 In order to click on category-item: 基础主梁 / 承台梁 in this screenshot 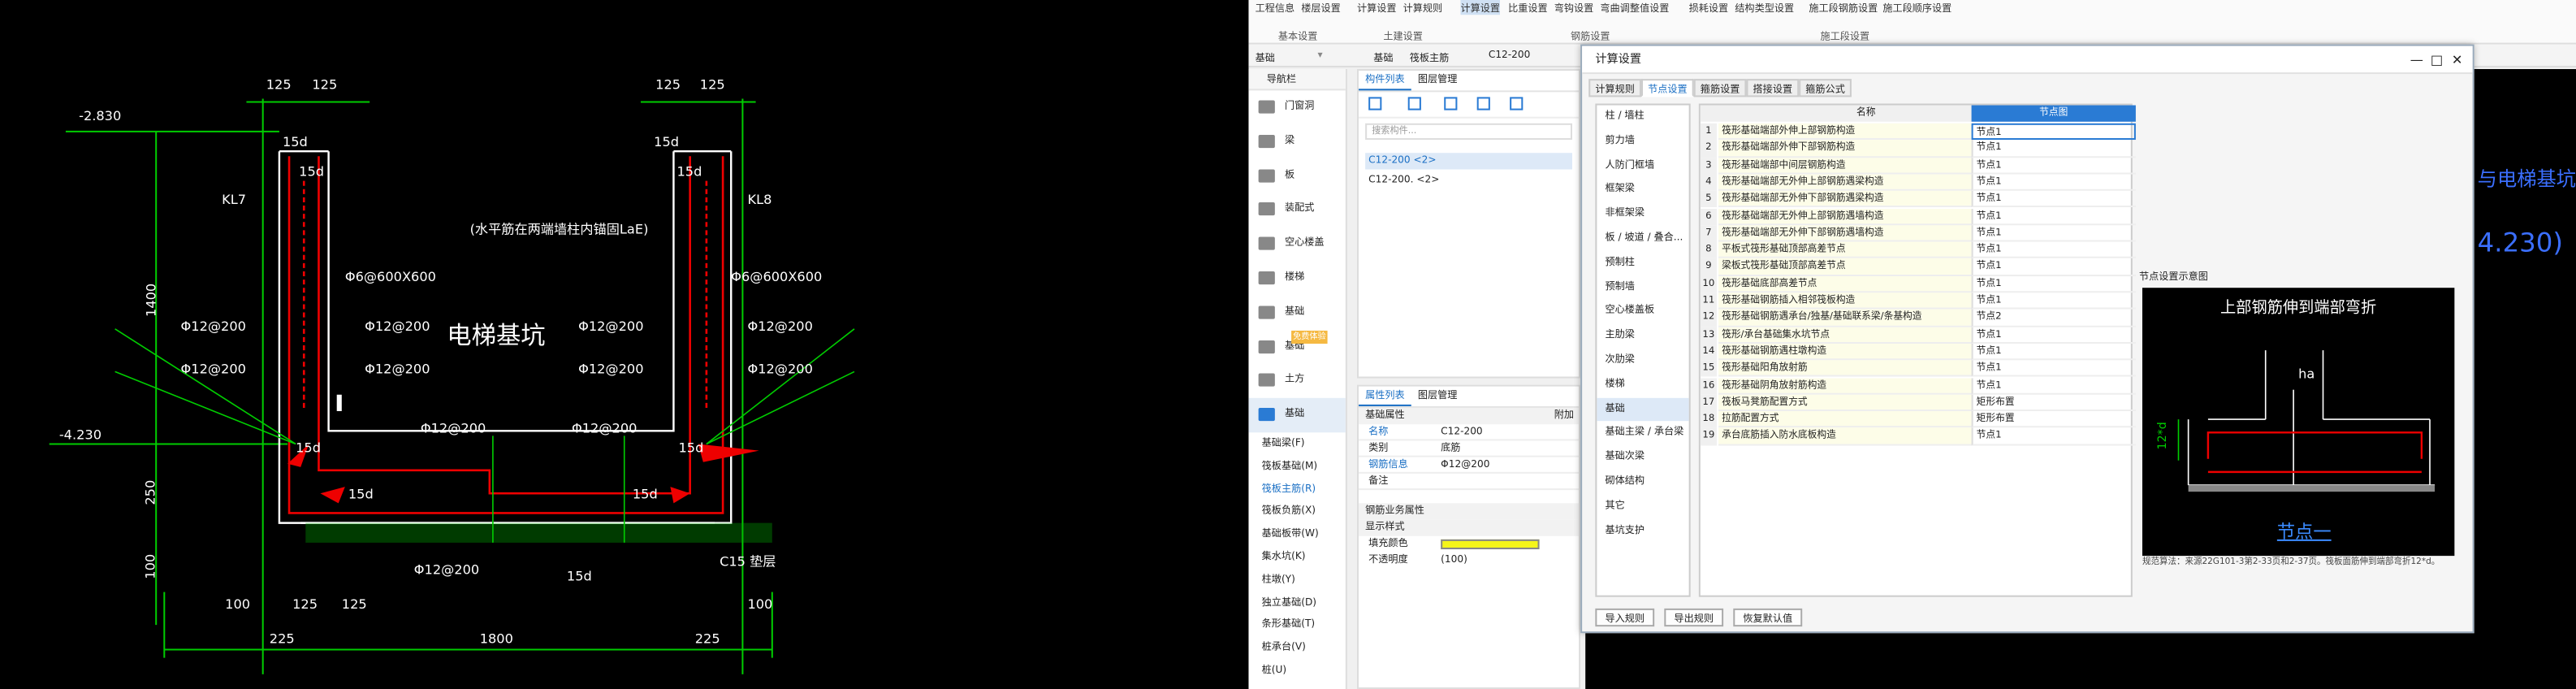, I will do `click(1642, 434)`.